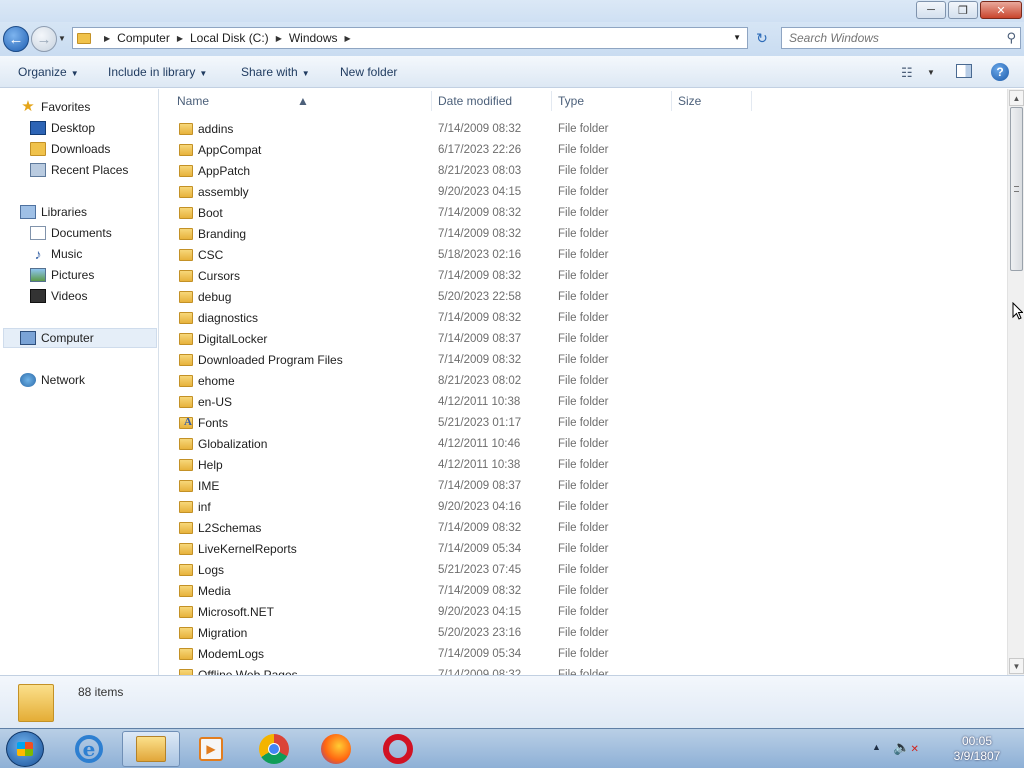 The image size is (1024, 768). What do you see at coordinates (583, 276) in the screenshot?
I see `file-row: Cursors 7/14/2009 08:32 File folder` at bounding box center [583, 276].